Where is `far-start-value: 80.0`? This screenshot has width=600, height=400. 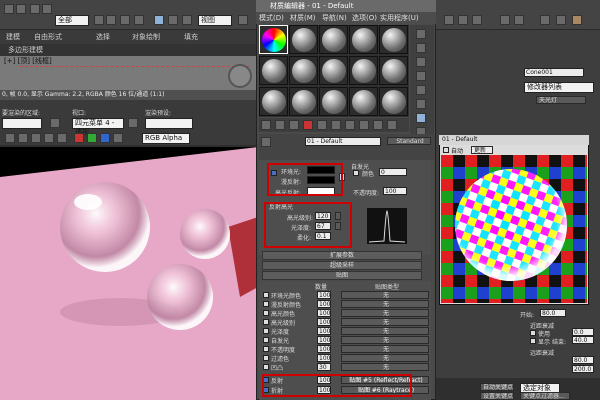 far-start-value: 80.0 is located at coordinates (583, 360).